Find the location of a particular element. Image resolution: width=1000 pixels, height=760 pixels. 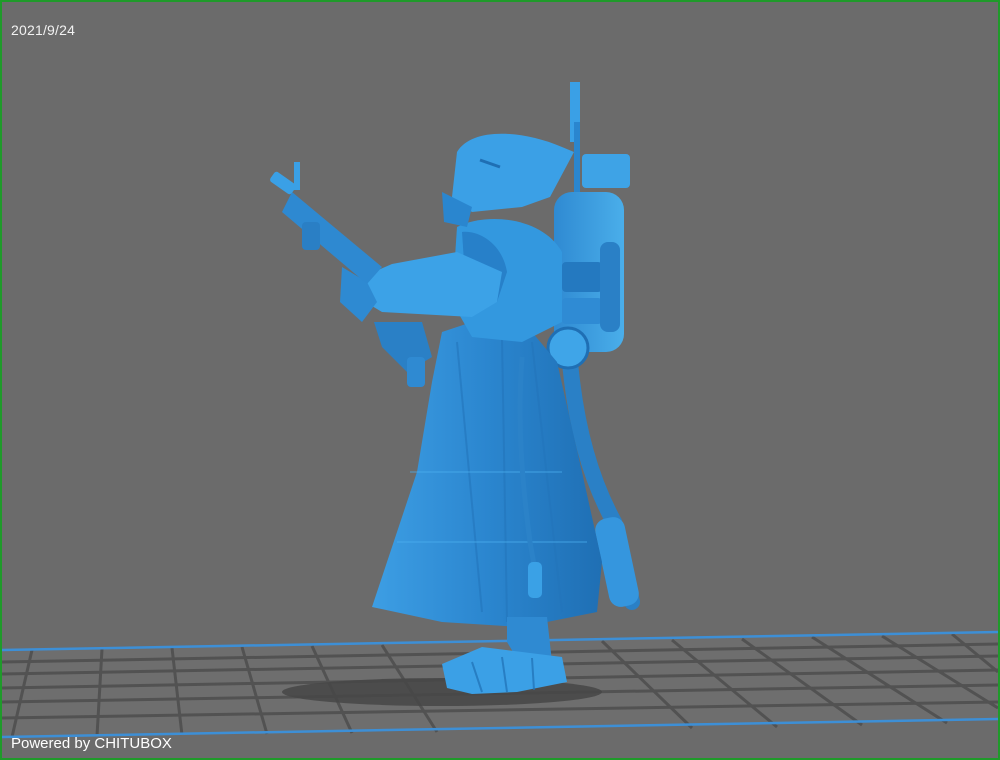

powered-by-label: Powered by CHITUBOX is located at coordinates (91, 743).